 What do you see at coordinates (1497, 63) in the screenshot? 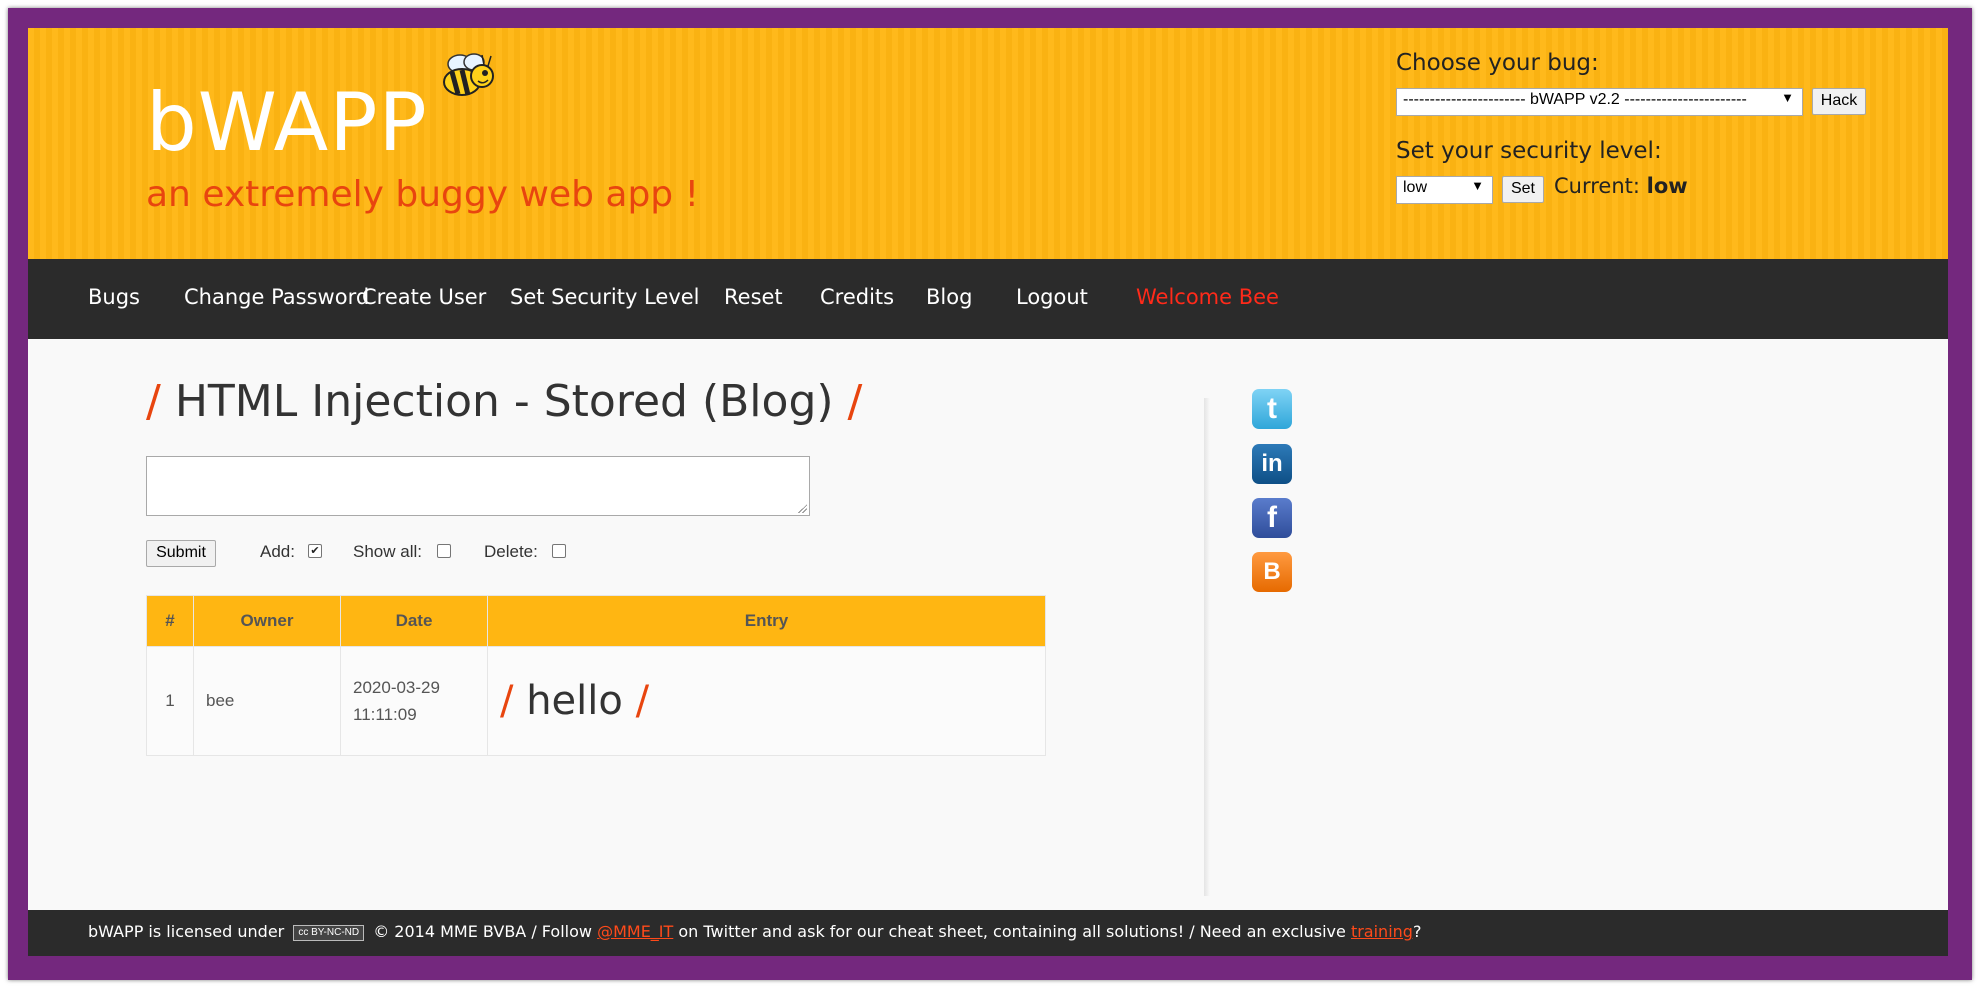
I see `choose-bug-label: Choose your bug:` at bounding box center [1497, 63].